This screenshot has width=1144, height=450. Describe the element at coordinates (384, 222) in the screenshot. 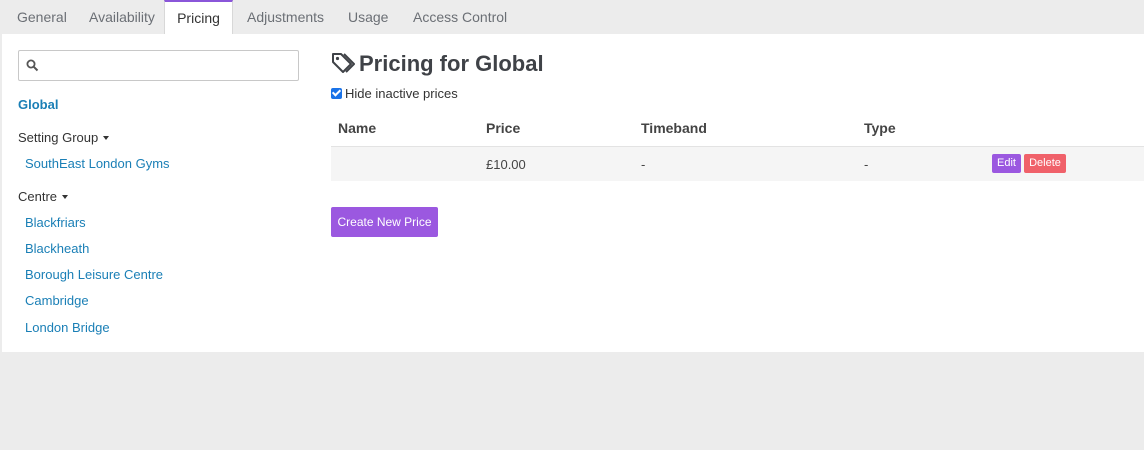

I see `create-new-price-button: Create New Price` at that location.